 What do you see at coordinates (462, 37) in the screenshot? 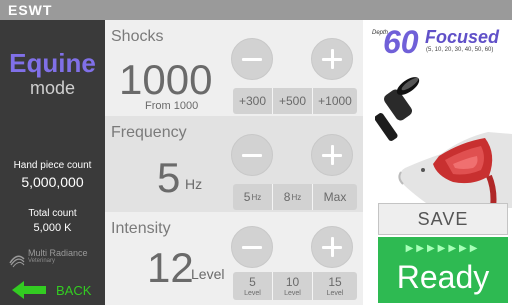
I see `focused-label: Focused` at bounding box center [462, 37].